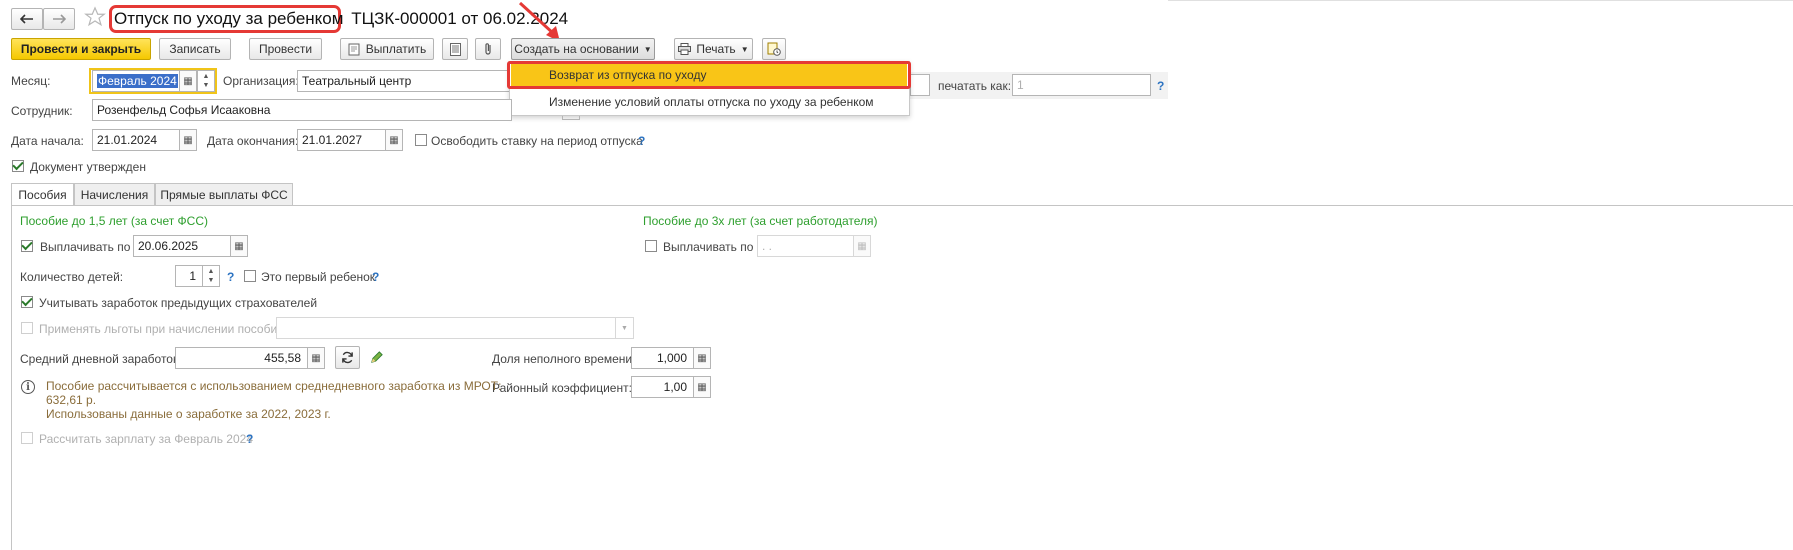 The image size is (1793, 550). What do you see at coordinates (253, 141) in the screenshot?
I see `end-date-label: Дата окончания:` at bounding box center [253, 141].